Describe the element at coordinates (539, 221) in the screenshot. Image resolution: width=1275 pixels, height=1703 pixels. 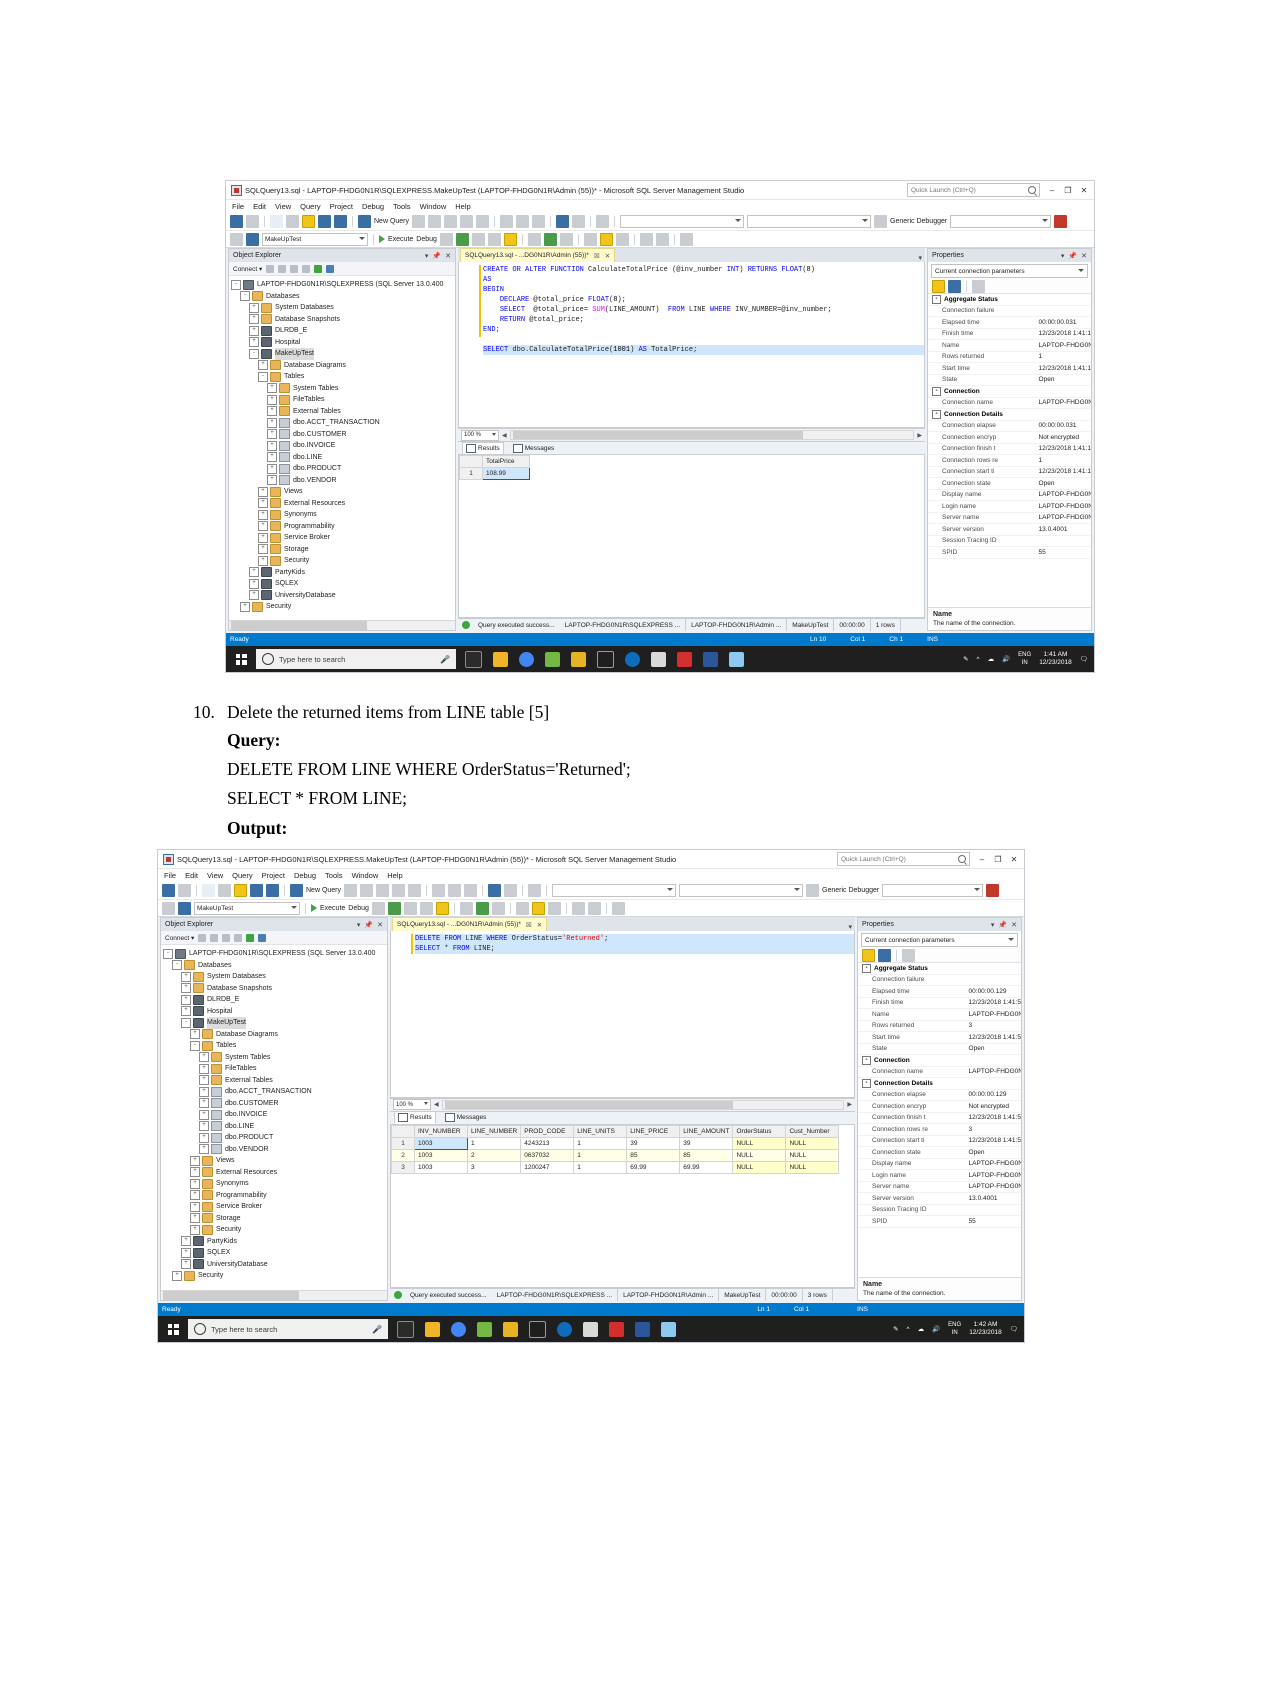
I see `paste-icon` at that location.